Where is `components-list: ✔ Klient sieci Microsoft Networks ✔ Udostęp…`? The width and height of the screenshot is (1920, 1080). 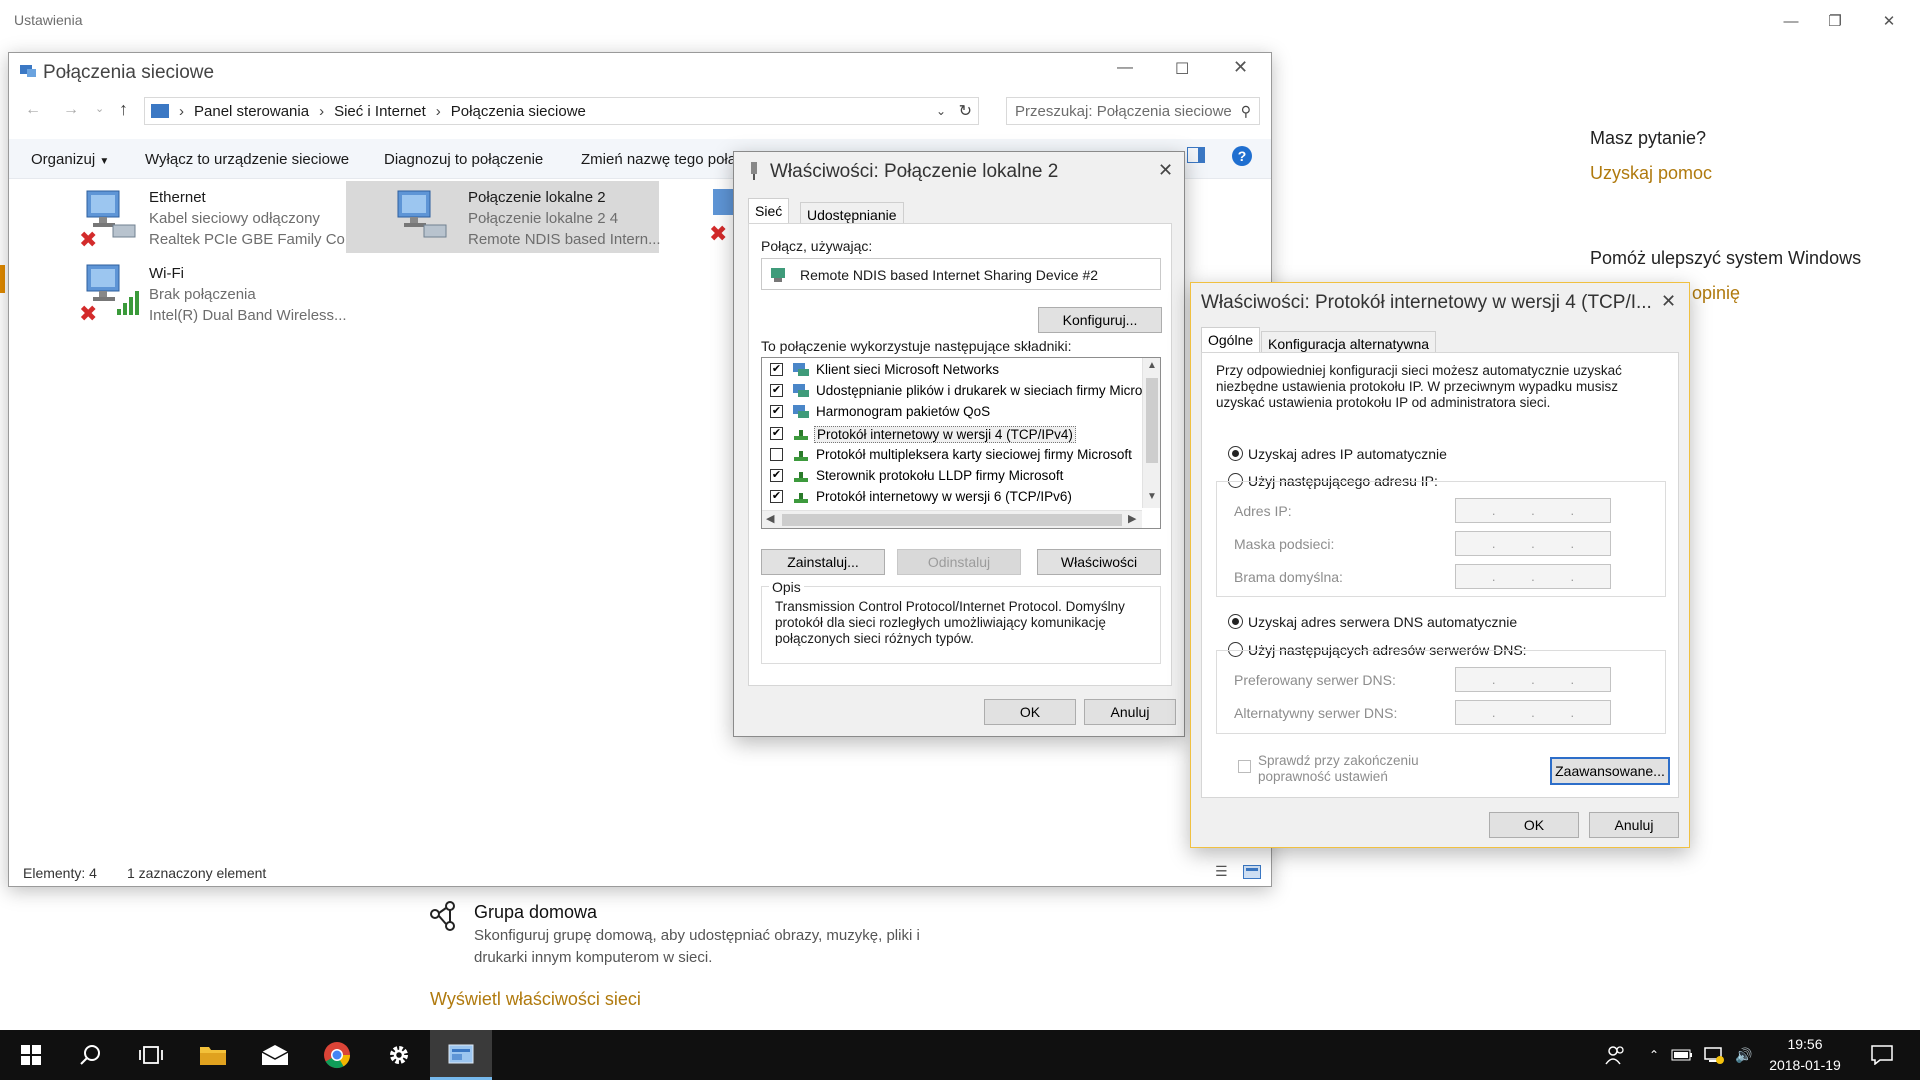
components-list: ✔ Klient sieci Microsoft Networks ✔ Udostęp… is located at coordinates (961, 443).